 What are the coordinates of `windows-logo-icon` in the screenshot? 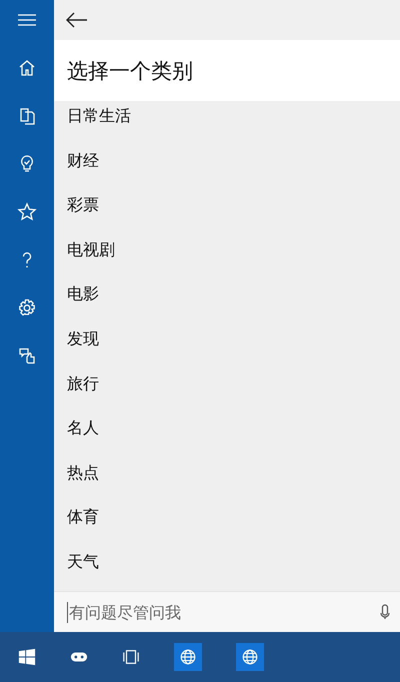 It's located at (27, 657).